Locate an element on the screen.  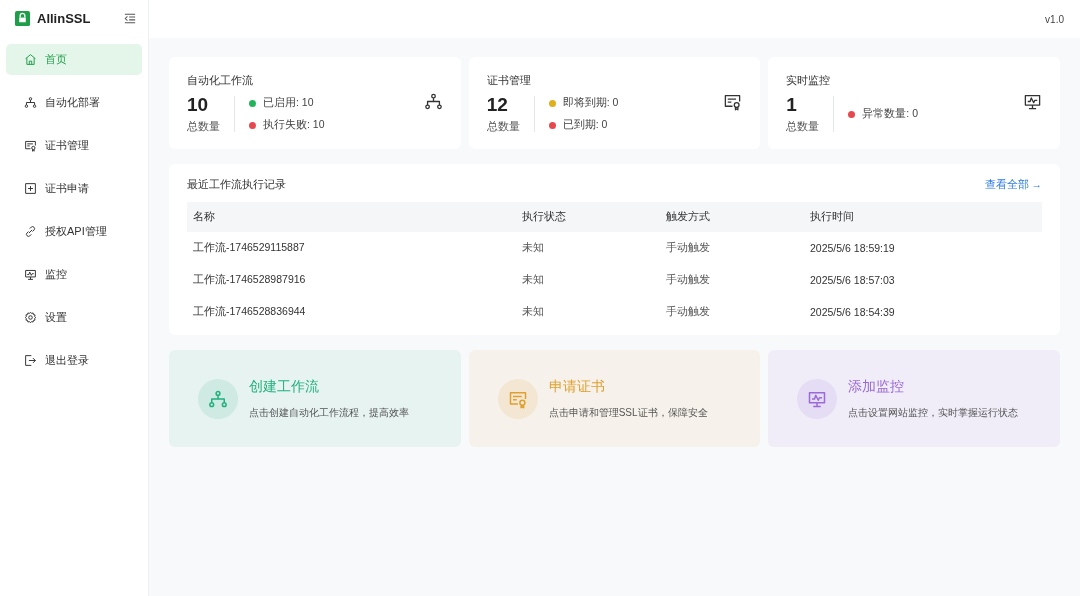
stat-title: 实时监控 is located at coordinates (809, 81).